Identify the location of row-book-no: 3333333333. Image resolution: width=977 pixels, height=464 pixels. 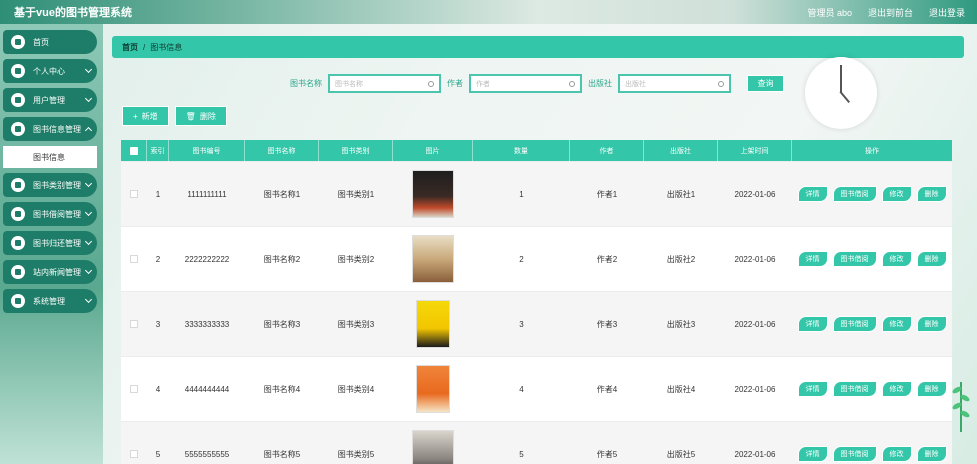
(207, 324).